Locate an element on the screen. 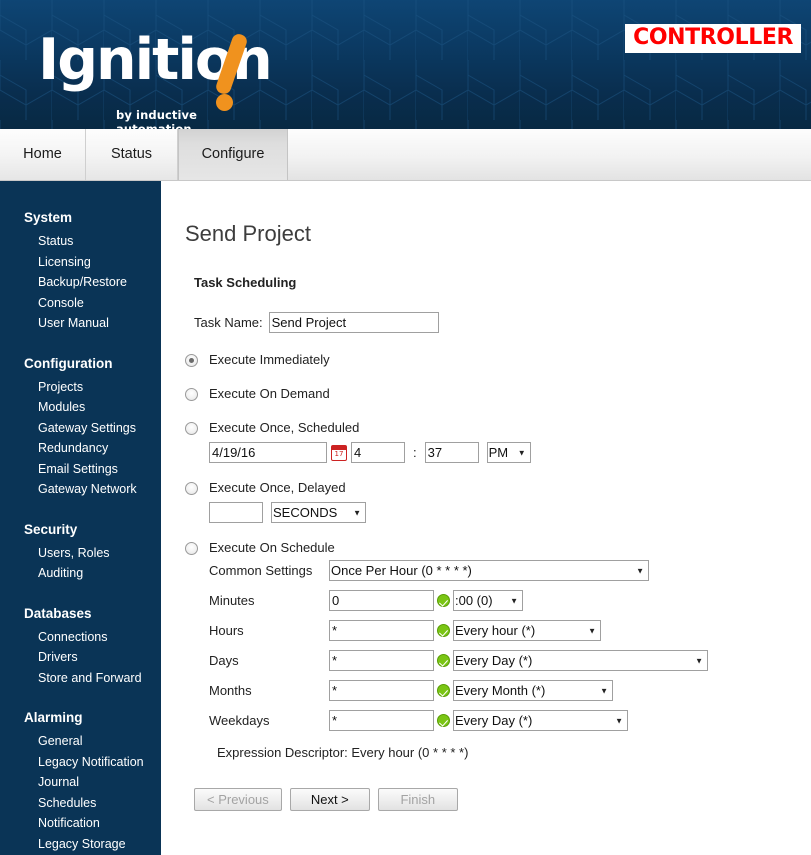  cron-months-select-wrap: Every Month (*) is located at coordinates (533, 690).